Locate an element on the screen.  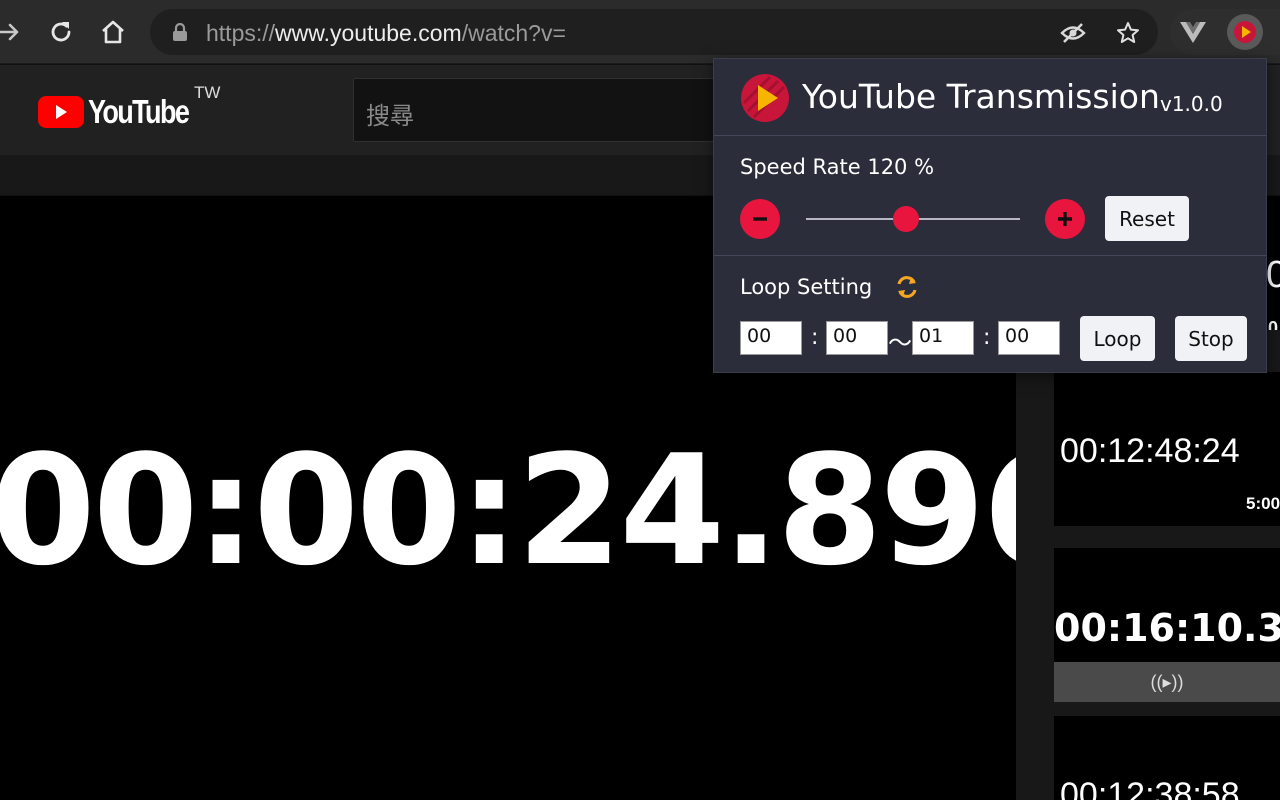
live-indicator-bar: ((▸)) is located at coordinates (1167, 682).